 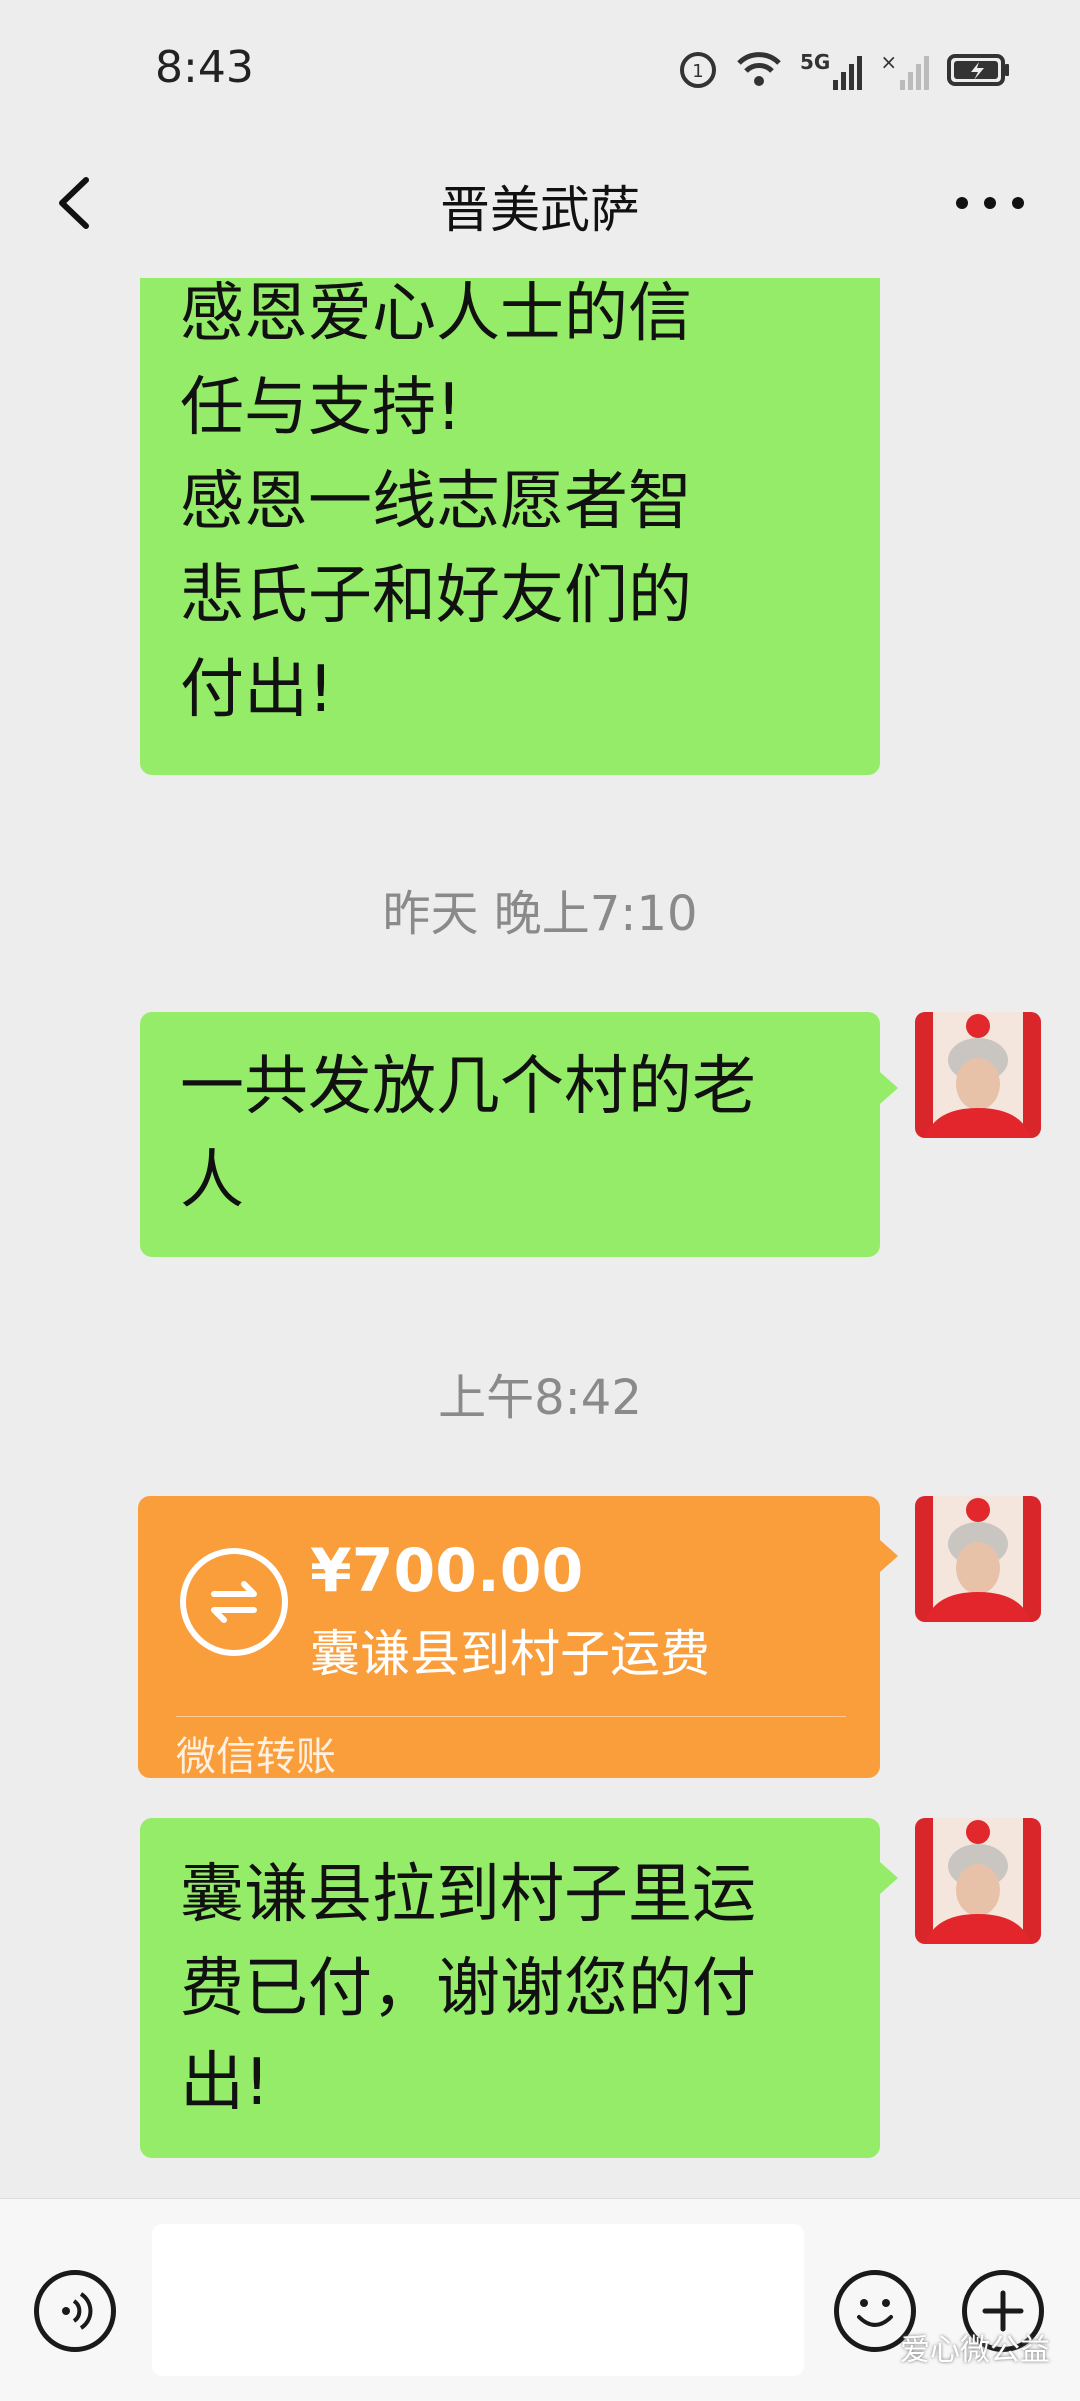 I want to click on chevron-left-icon, so click(x=74, y=203).